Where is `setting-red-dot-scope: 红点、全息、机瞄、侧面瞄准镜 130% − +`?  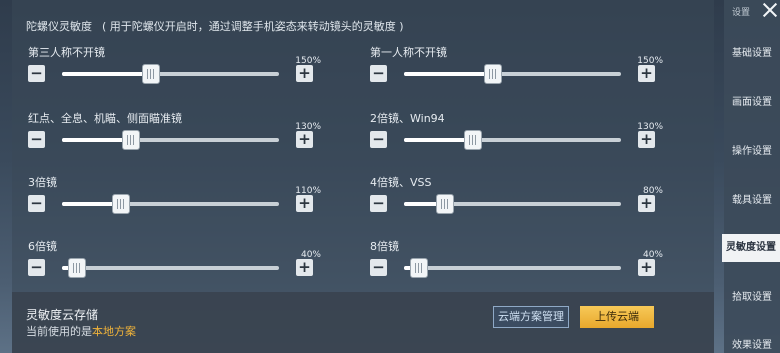 setting-red-dot-scope: 红点、全息、机瞄、侧面瞄准镜 130% − + is located at coordinates (178, 132).